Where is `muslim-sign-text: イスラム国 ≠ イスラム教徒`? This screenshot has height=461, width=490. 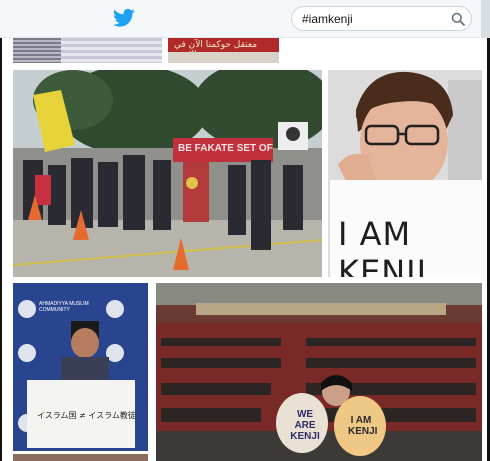
muslim-sign-text: イスラム国 ≠ イスラム教徒 is located at coordinates (86, 415).